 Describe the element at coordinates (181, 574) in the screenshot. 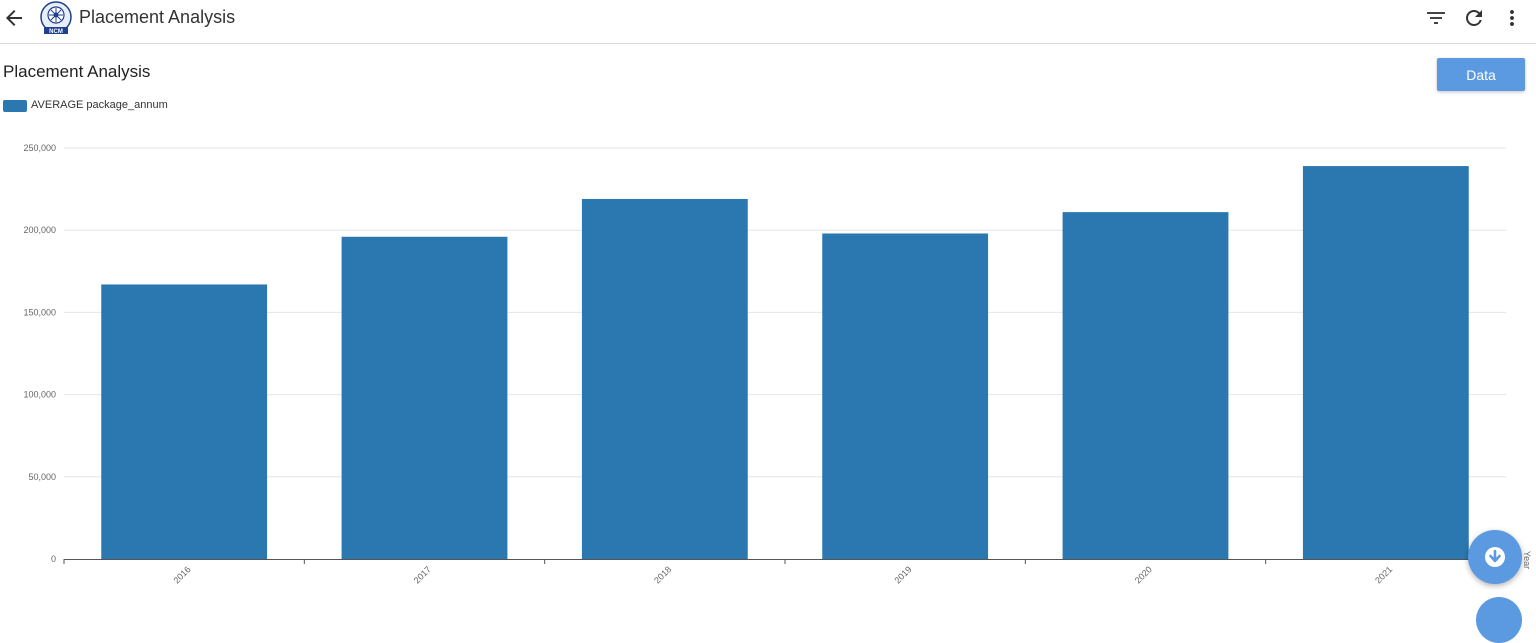

I see `x-tick-label: 2016` at that location.